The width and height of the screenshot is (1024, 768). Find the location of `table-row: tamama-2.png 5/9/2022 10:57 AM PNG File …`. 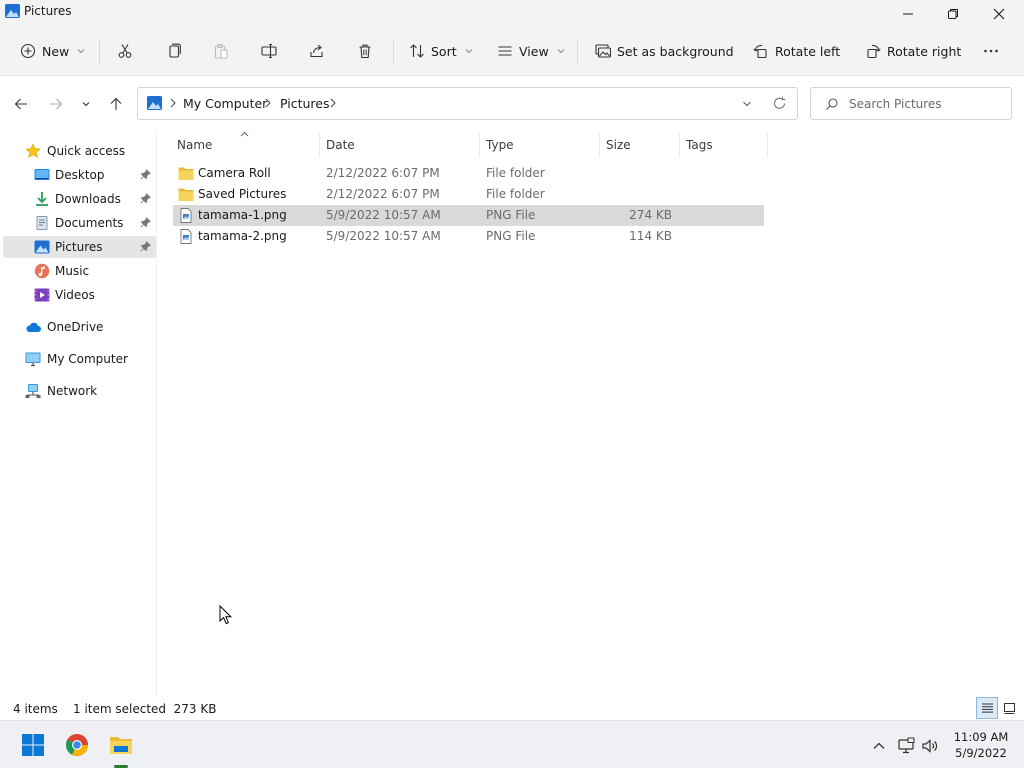

table-row: tamama-2.png 5/9/2022 10:57 AM PNG File … is located at coordinates (468, 236).